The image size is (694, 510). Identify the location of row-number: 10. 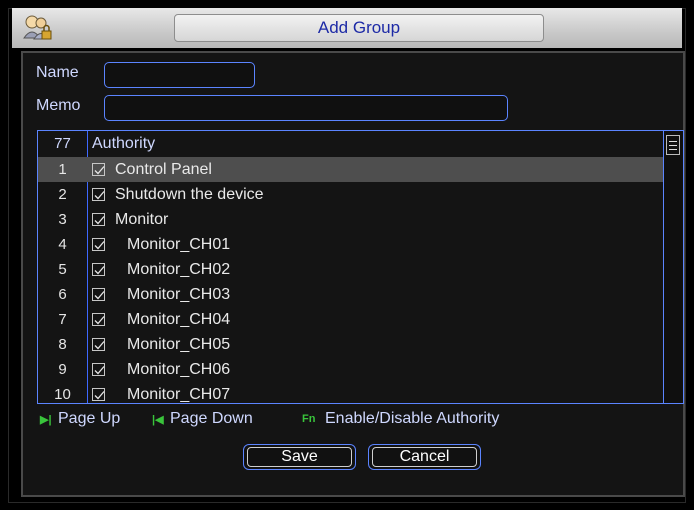
(62, 394).